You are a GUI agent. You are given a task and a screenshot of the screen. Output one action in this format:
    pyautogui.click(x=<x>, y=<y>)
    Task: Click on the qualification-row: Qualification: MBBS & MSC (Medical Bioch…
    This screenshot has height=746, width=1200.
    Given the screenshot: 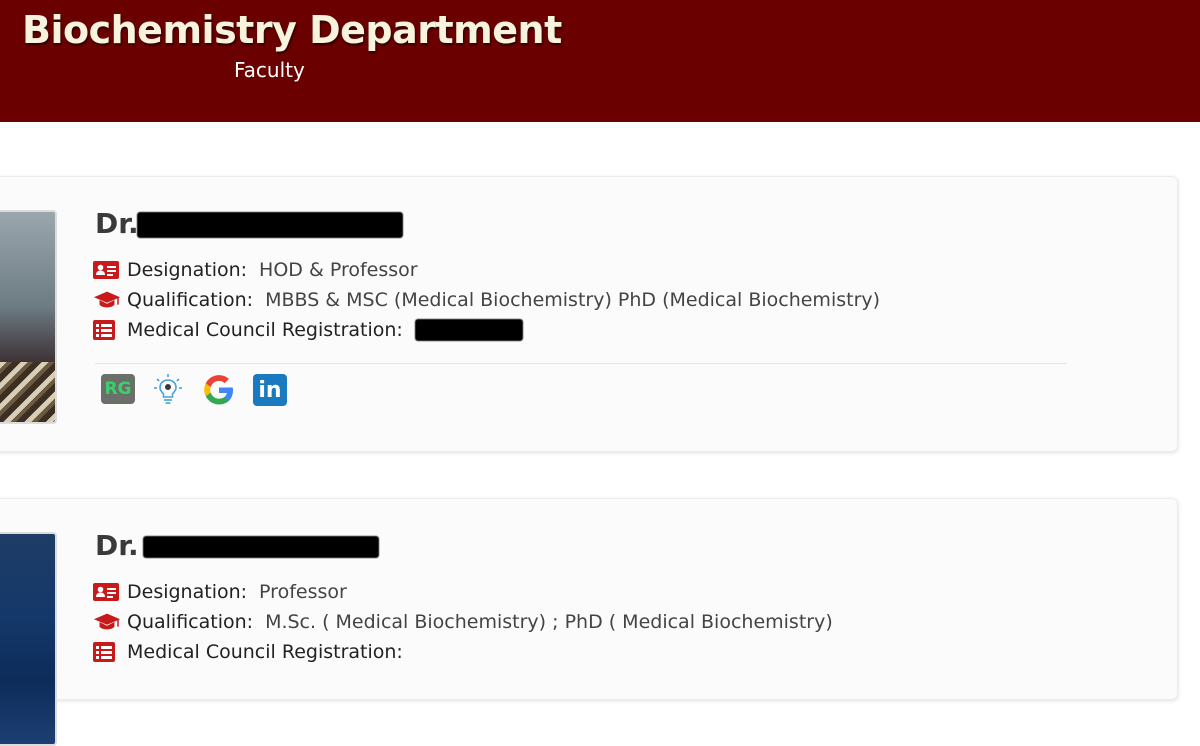 What is the action you would take?
    pyautogui.click(x=486, y=300)
    